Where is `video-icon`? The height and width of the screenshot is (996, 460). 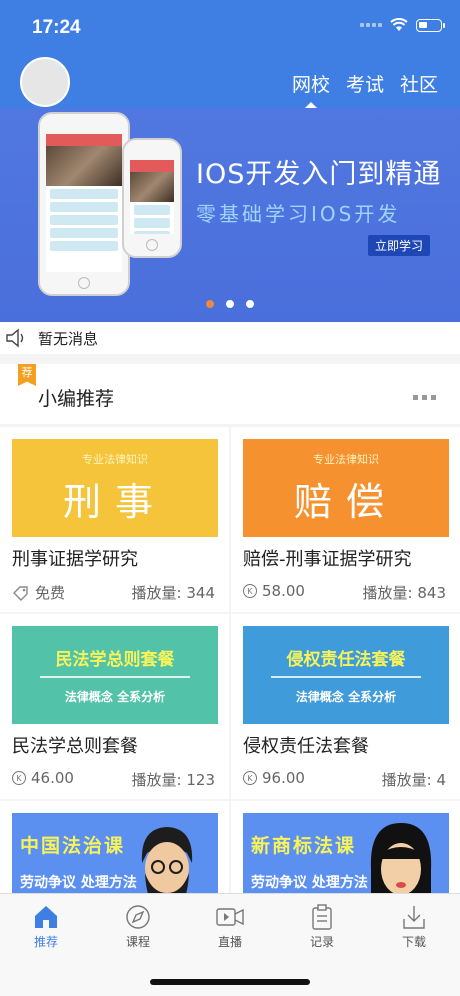
video-icon is located at coordinates (230, 917).